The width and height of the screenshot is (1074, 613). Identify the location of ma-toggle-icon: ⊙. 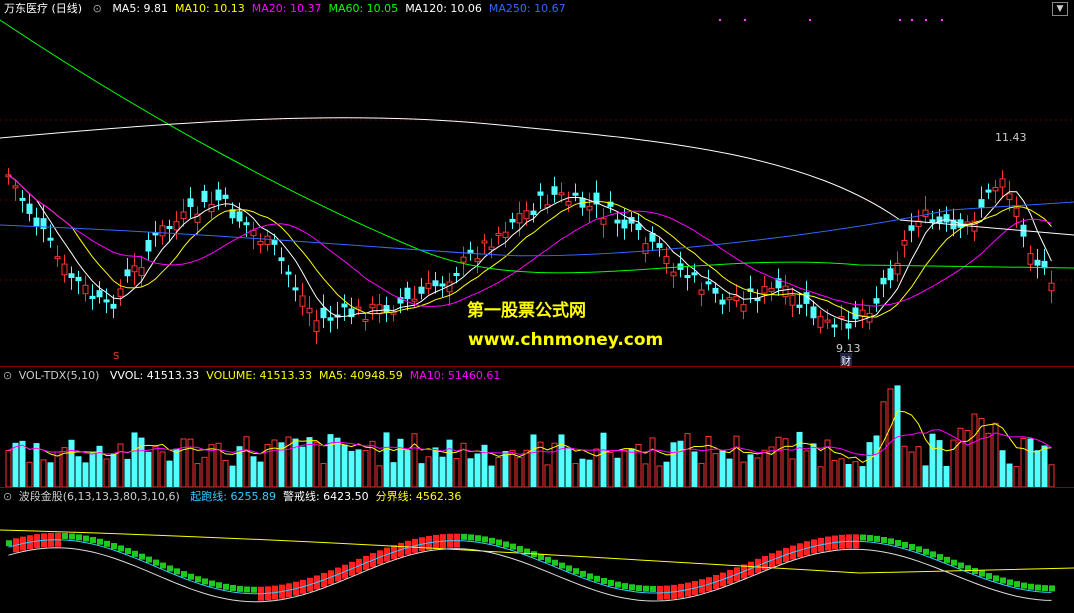
(97, 8).